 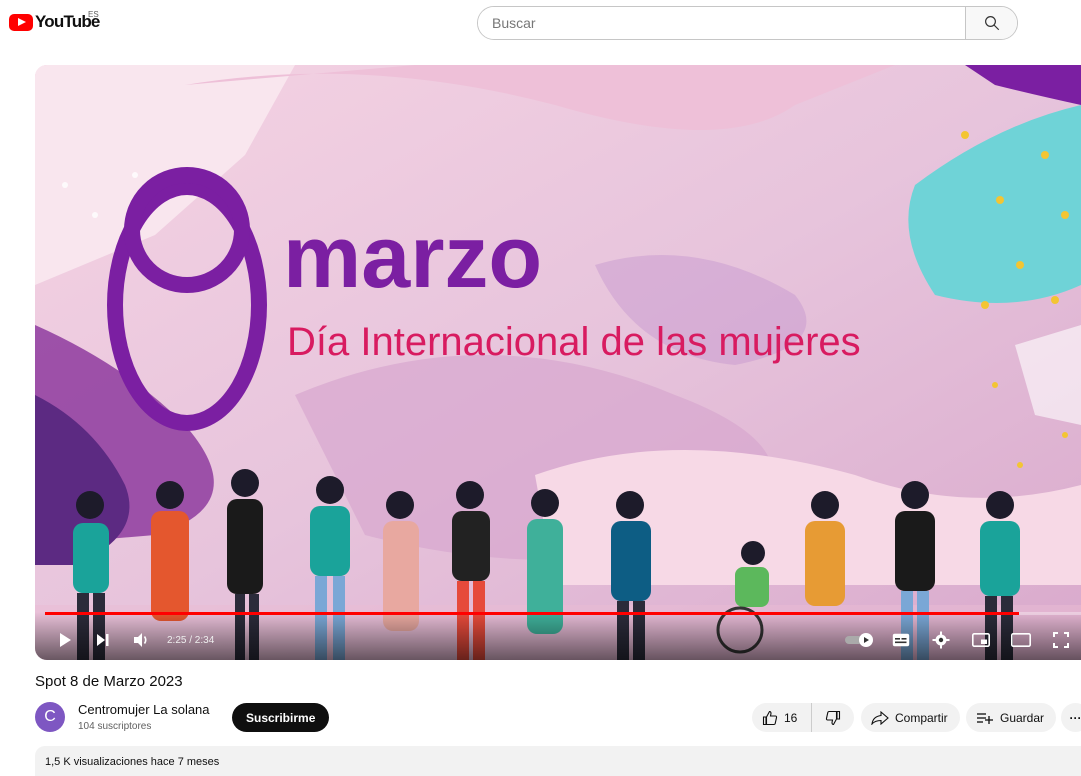 What do you see at coordinates (721, 23) in the screenshot?
I see `search-input` at bounding box center [721, 23].